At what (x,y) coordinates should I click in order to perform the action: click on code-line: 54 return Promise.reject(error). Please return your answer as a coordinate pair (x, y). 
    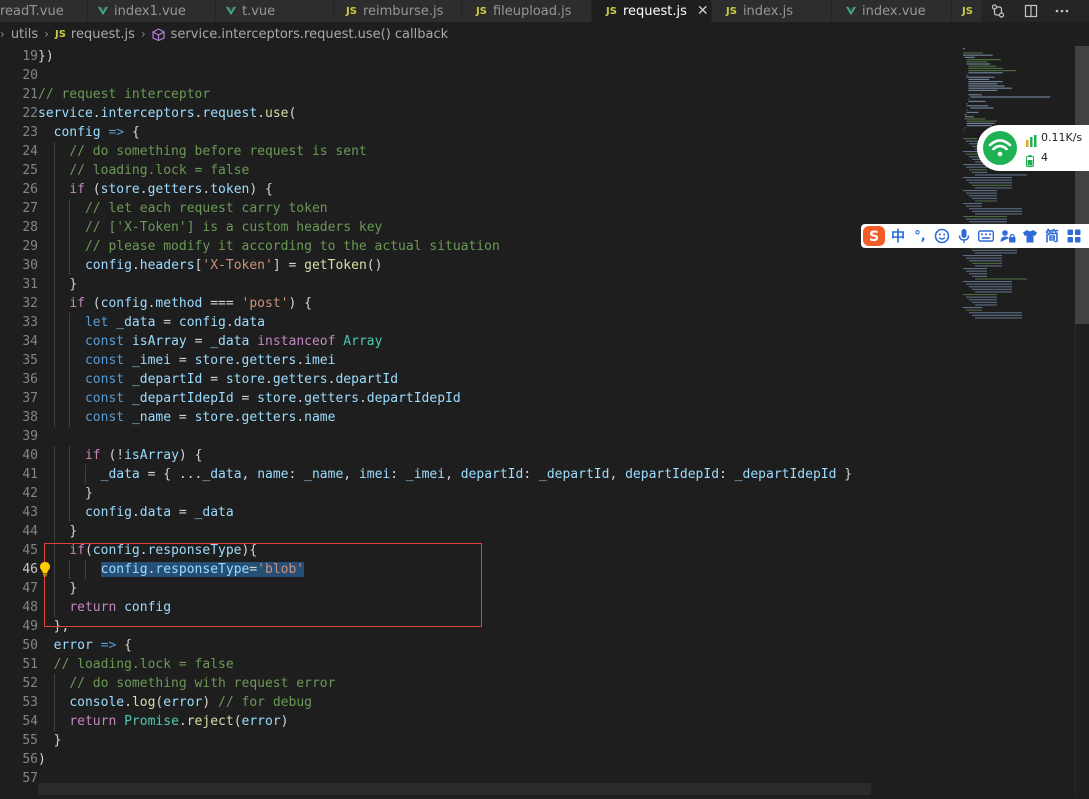
    Looking at the image, I should click on (477, 721).